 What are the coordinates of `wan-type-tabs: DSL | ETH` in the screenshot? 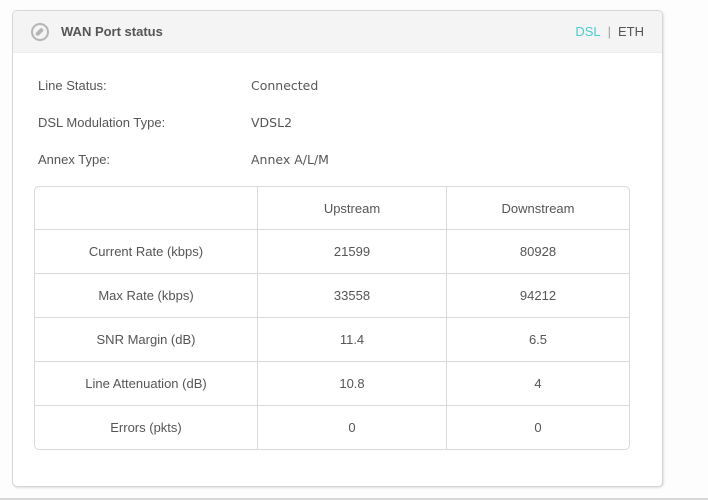 It's located at (609, 31).